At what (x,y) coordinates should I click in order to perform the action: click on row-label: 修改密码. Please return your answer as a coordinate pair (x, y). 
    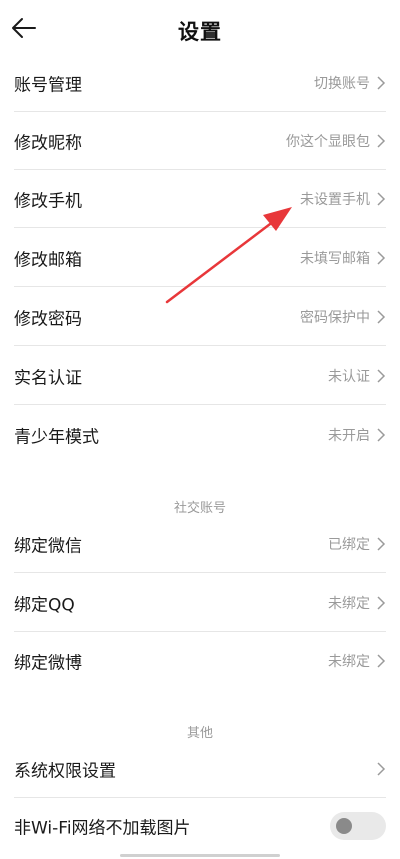
    Looking at the image, I should click on (48, 319).